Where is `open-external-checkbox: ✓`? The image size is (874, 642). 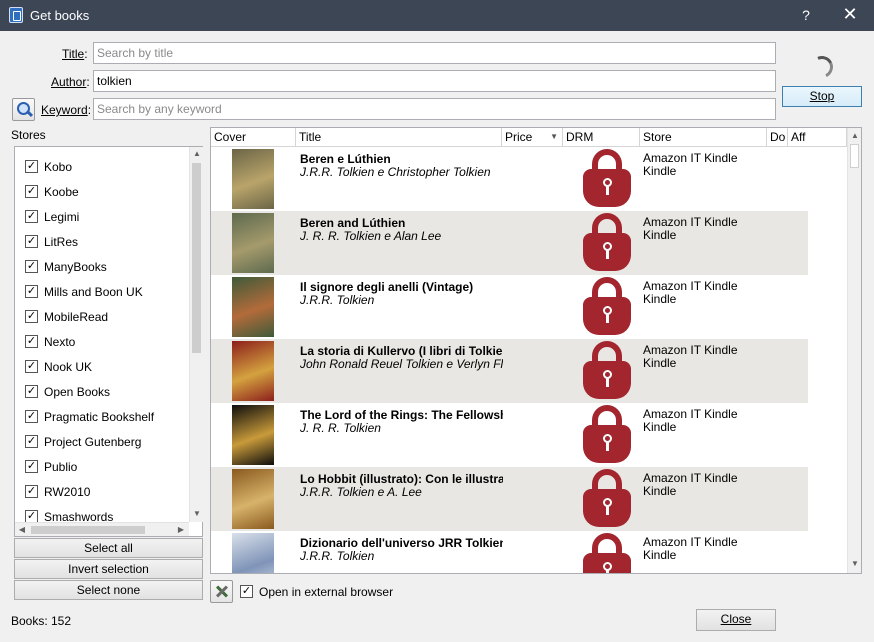
open-external-checkbox: ✓ is located at coordinates (246, 591).